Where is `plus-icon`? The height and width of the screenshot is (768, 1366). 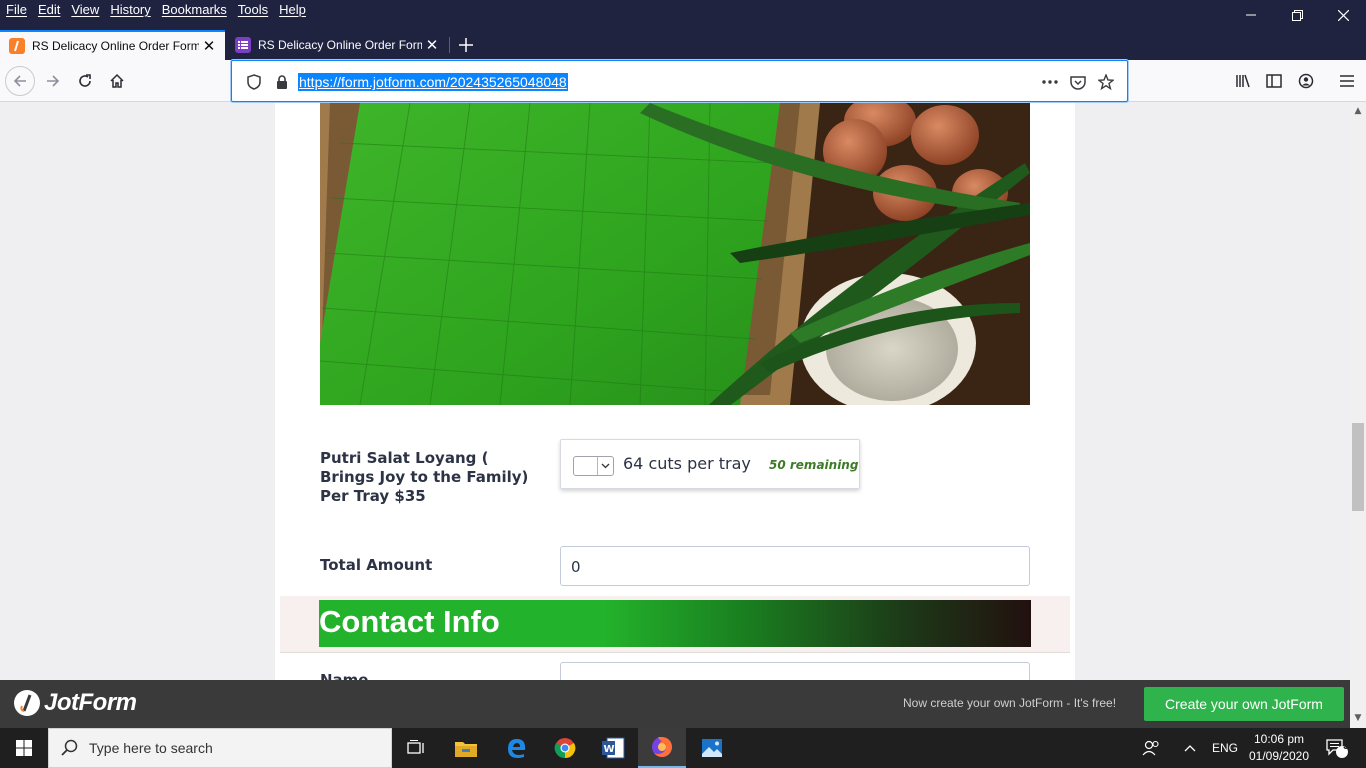 plus-icon is located at coordinates (466, 45).